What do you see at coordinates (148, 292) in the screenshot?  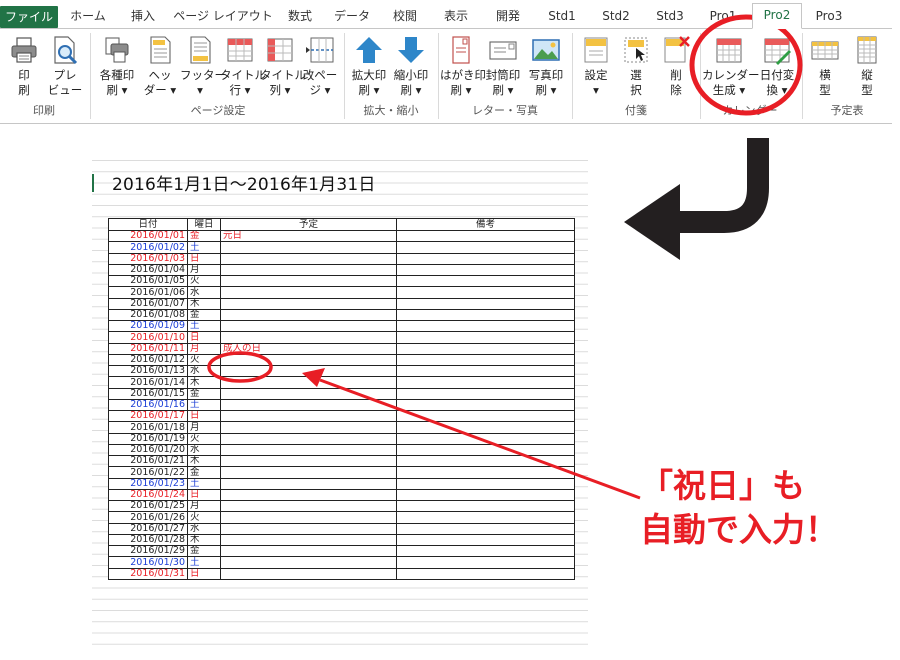 I see `date-cell: 2016/01/06` at bounding box center [148, 292].